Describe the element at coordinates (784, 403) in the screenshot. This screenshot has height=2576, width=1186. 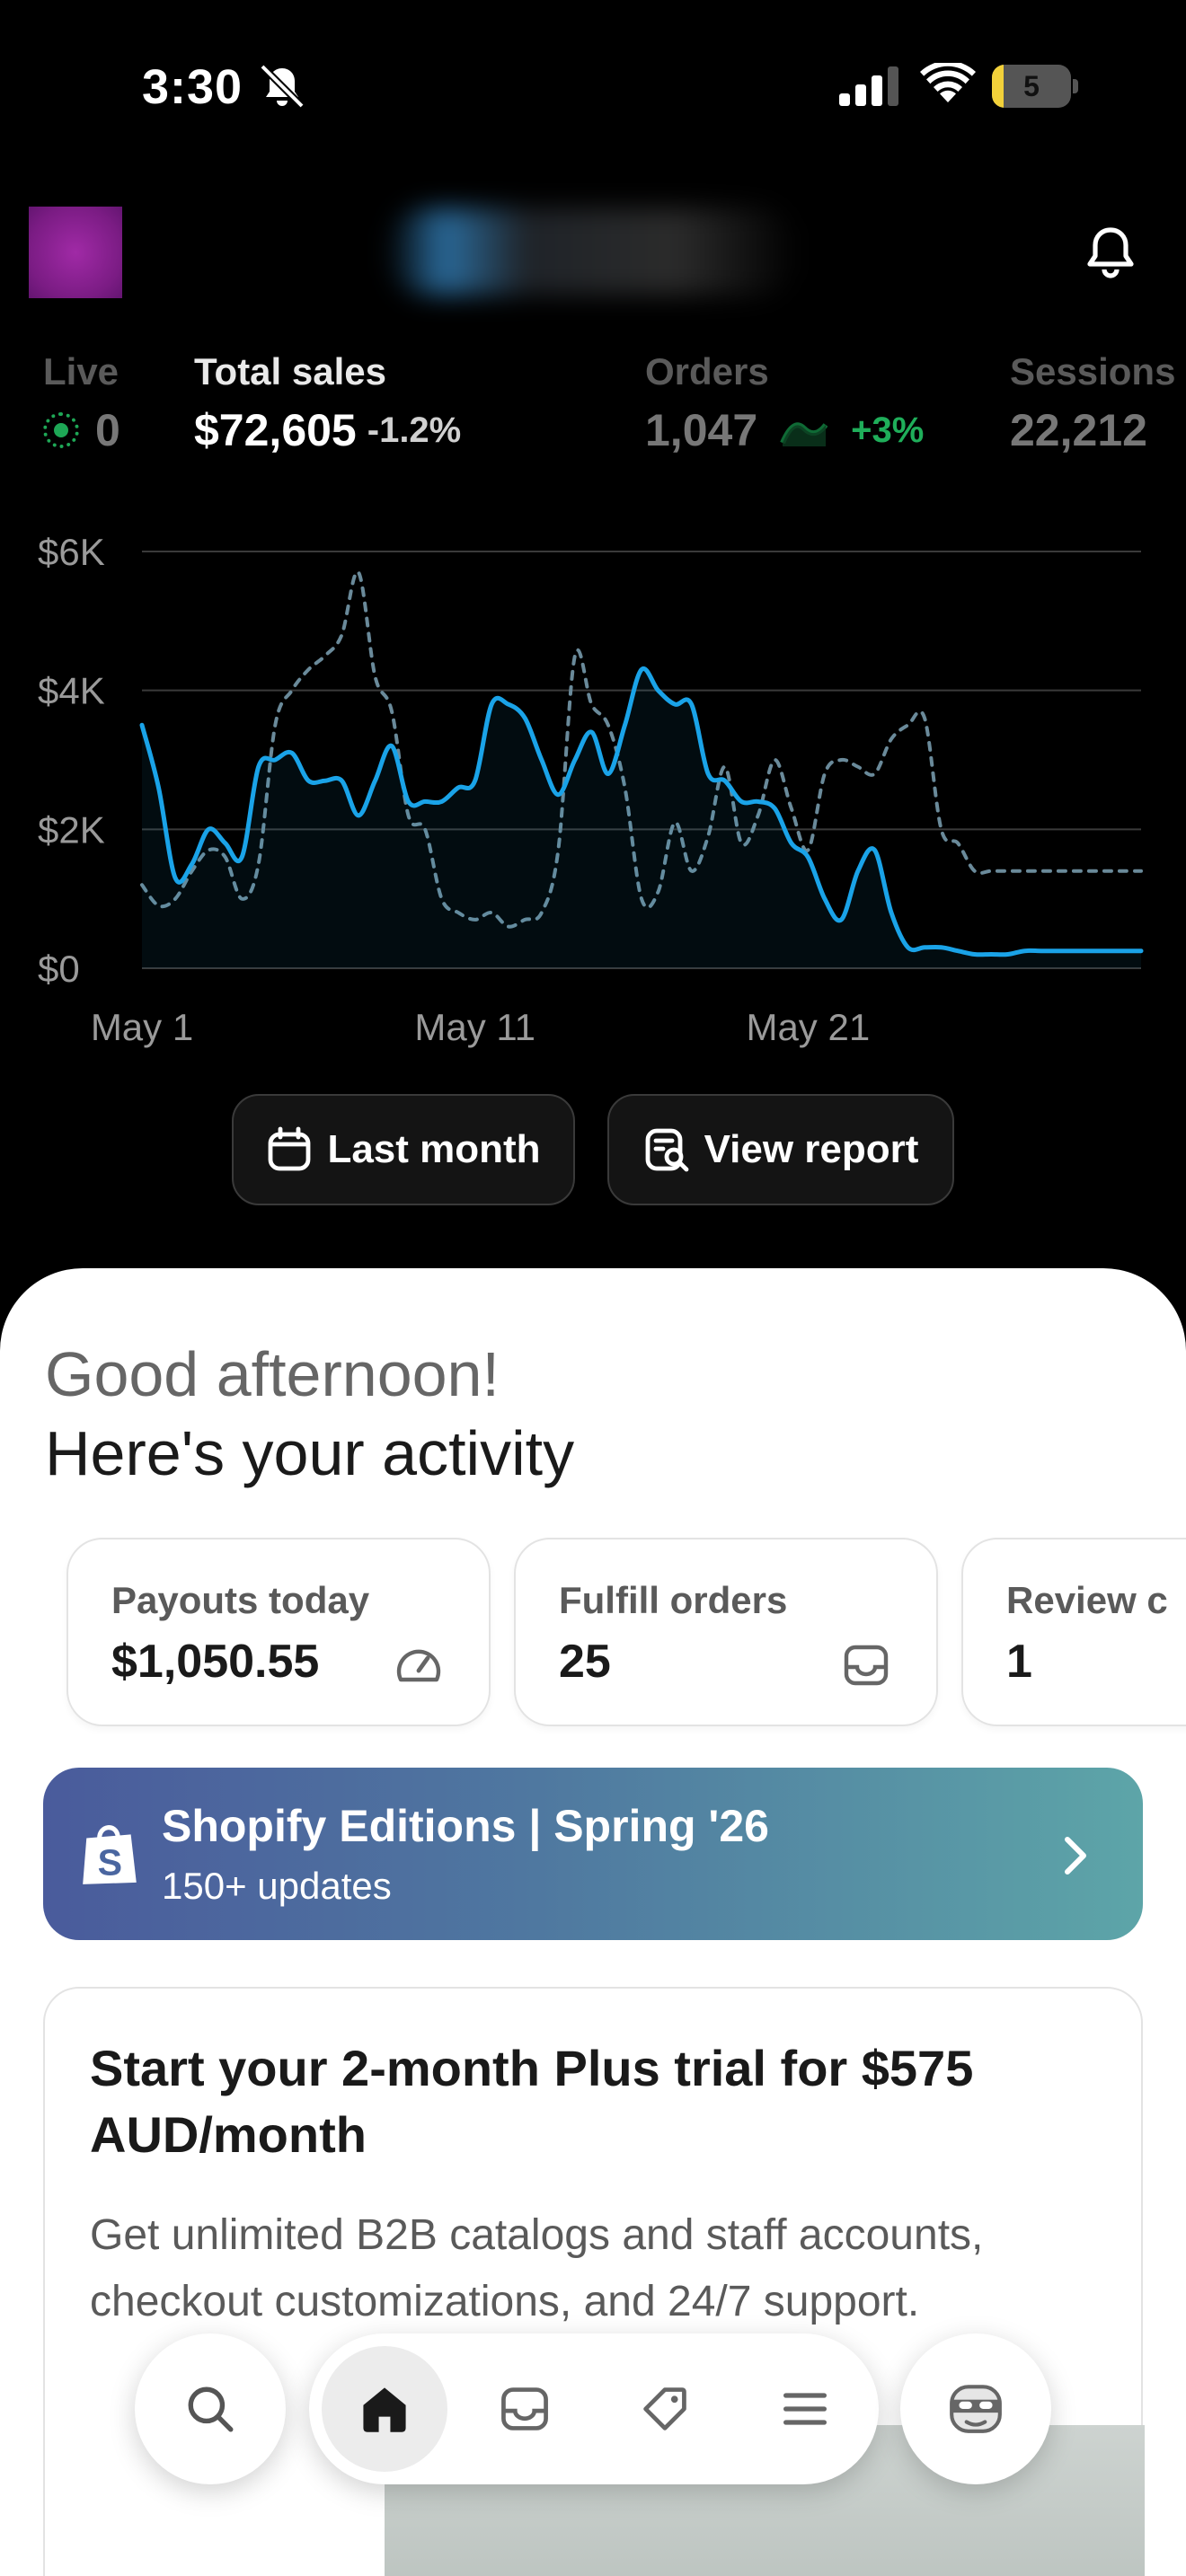
I see `metric-orders: Orders 1,047 +3%` at that location.